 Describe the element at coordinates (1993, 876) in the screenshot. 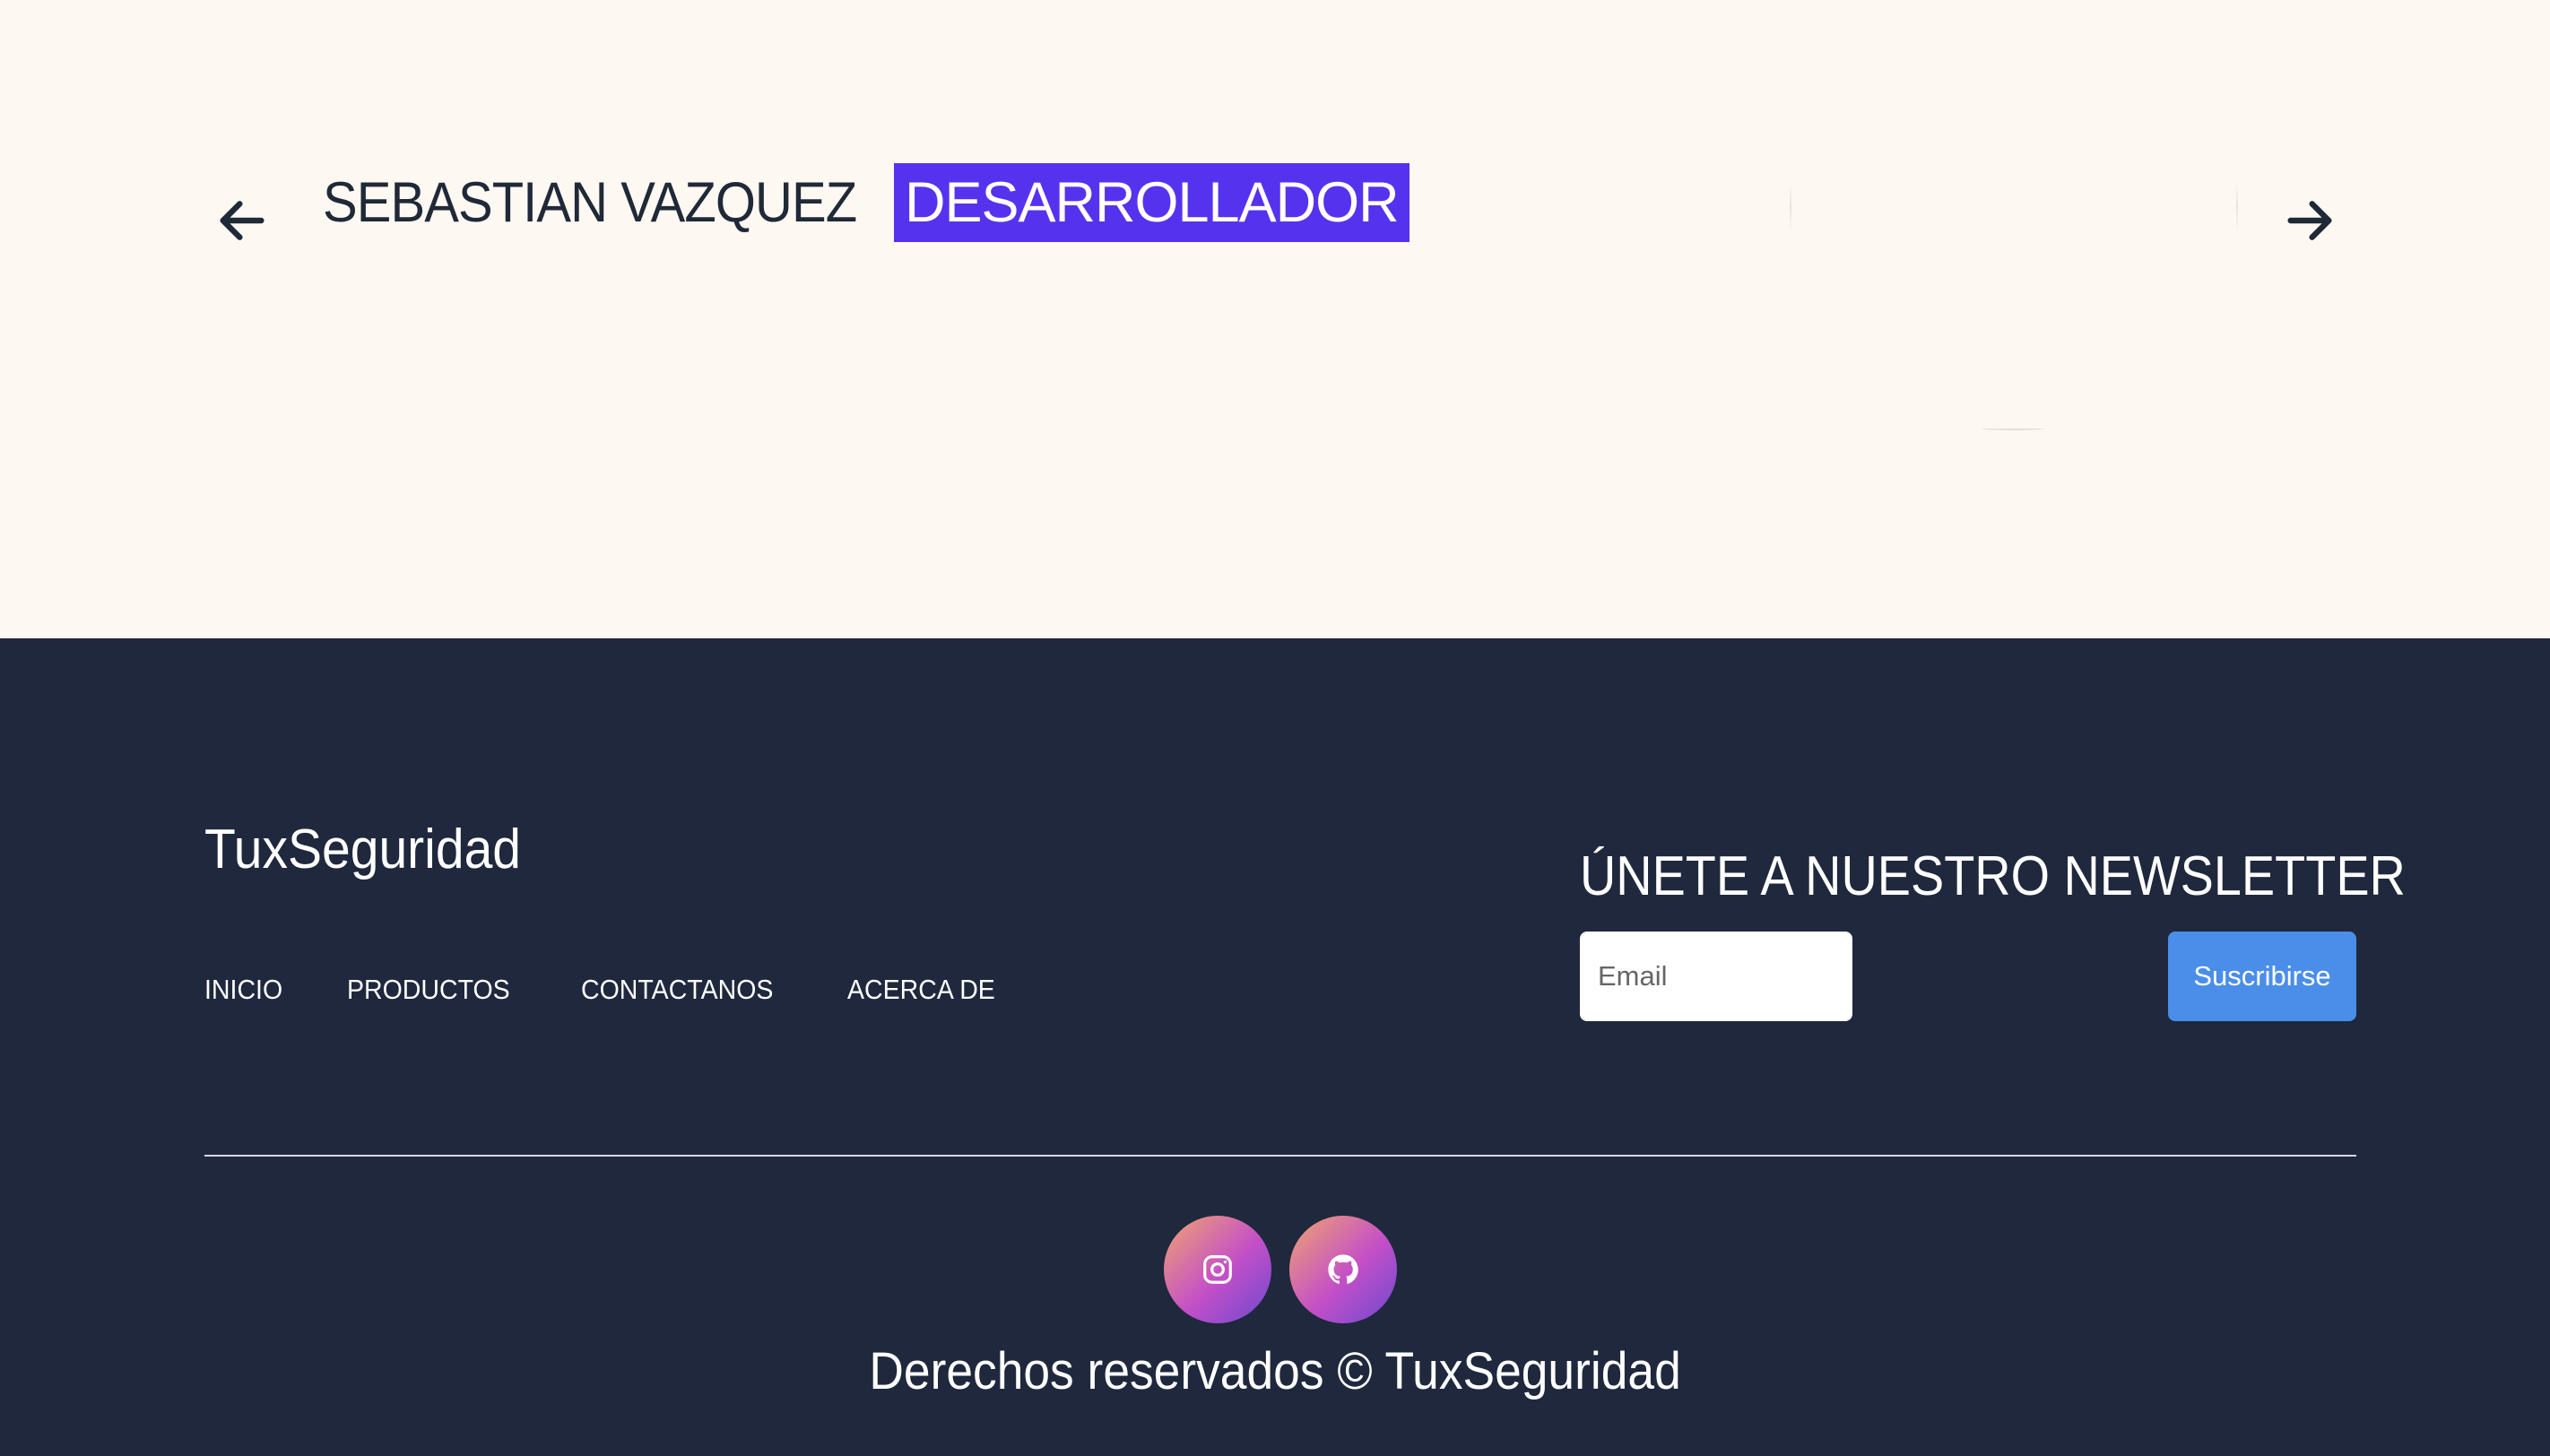

I see `newsletter-title: ÚNETE A NUESTRO NEWSLETTER` at that location.